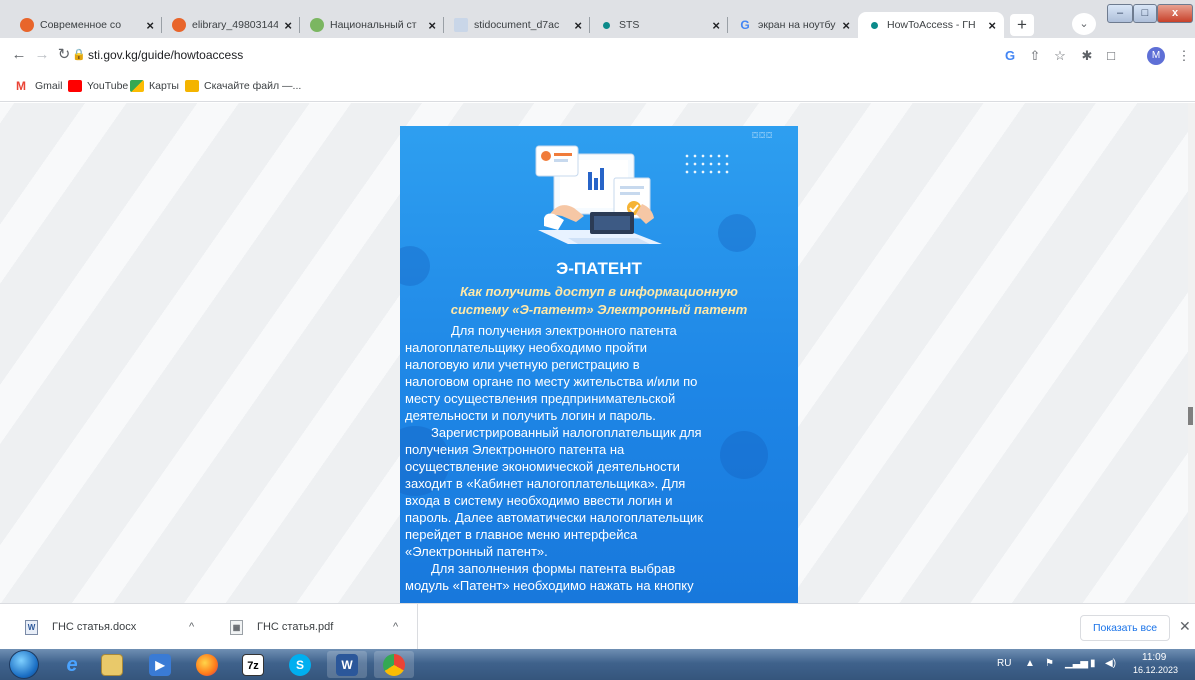  Describe the element at coordinates (1035, 56) in the screenshot. I see `share-icon: ⇧` at that location.